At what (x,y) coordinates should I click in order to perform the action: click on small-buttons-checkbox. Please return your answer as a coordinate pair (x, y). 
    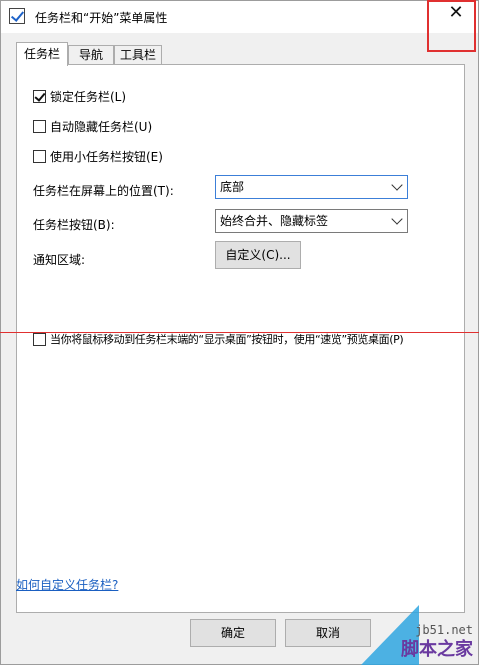
    Looking at the image, I should click on (39, 156).